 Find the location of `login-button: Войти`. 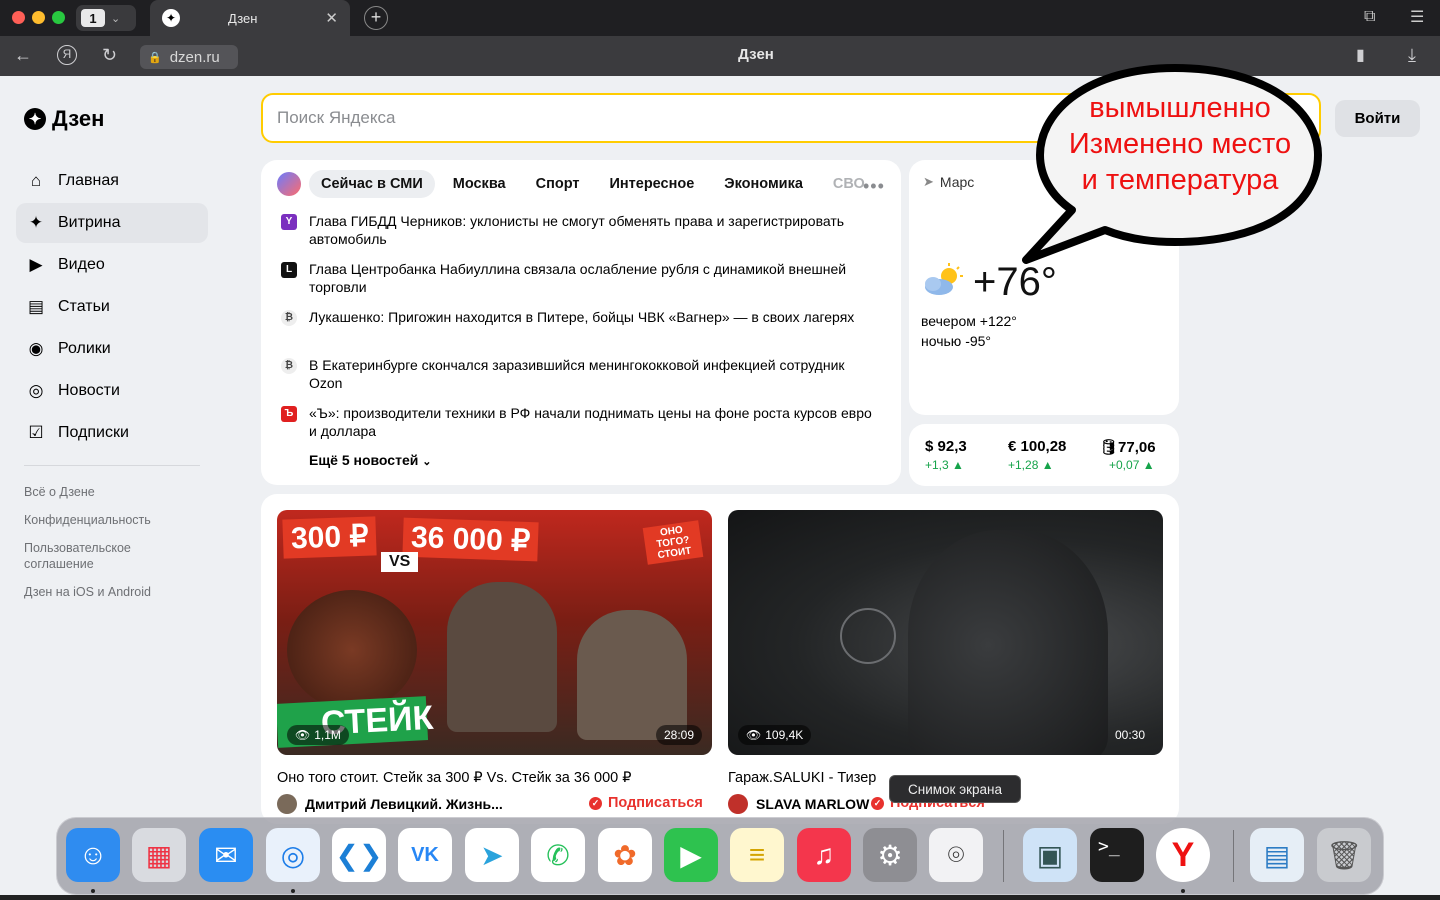

login-button: Войти is located at coordinates (1377, 118).